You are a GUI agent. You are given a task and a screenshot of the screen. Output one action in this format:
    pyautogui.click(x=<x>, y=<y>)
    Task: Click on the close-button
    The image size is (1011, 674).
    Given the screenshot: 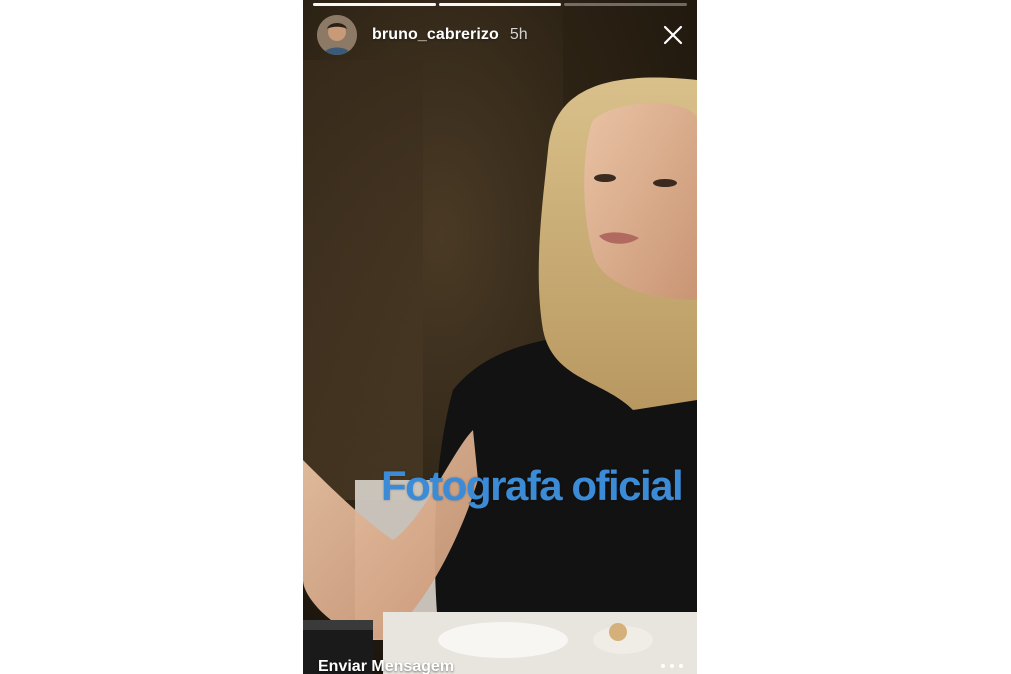 What is the action you would take?
    pyautogui.click(x=673, y=35)
    